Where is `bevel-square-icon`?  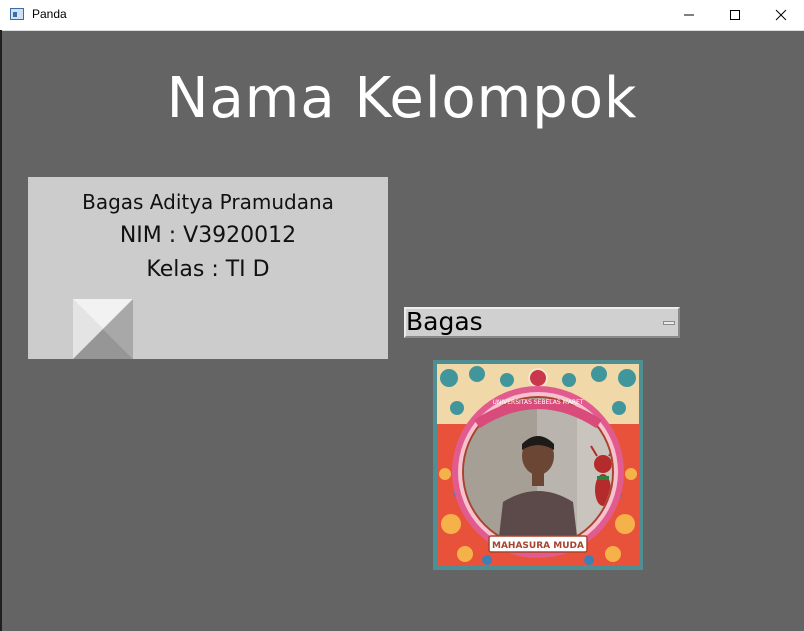 bevel-square-icon is located at coordinates (103, 329).